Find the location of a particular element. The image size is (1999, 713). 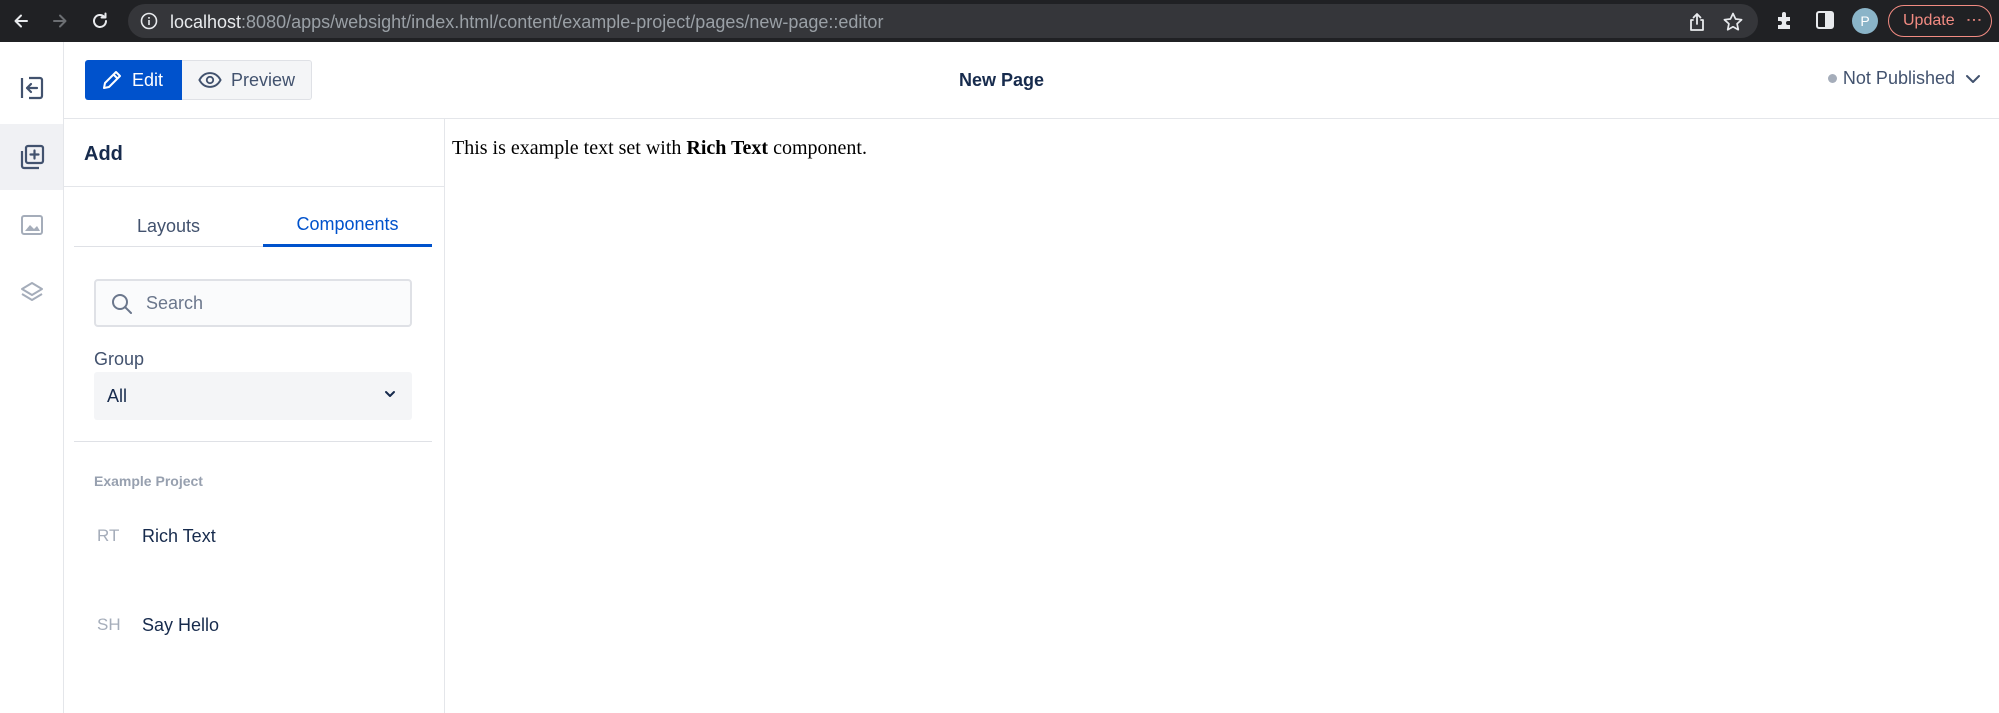

update-label: Update is located at coordinates (1929, 20).